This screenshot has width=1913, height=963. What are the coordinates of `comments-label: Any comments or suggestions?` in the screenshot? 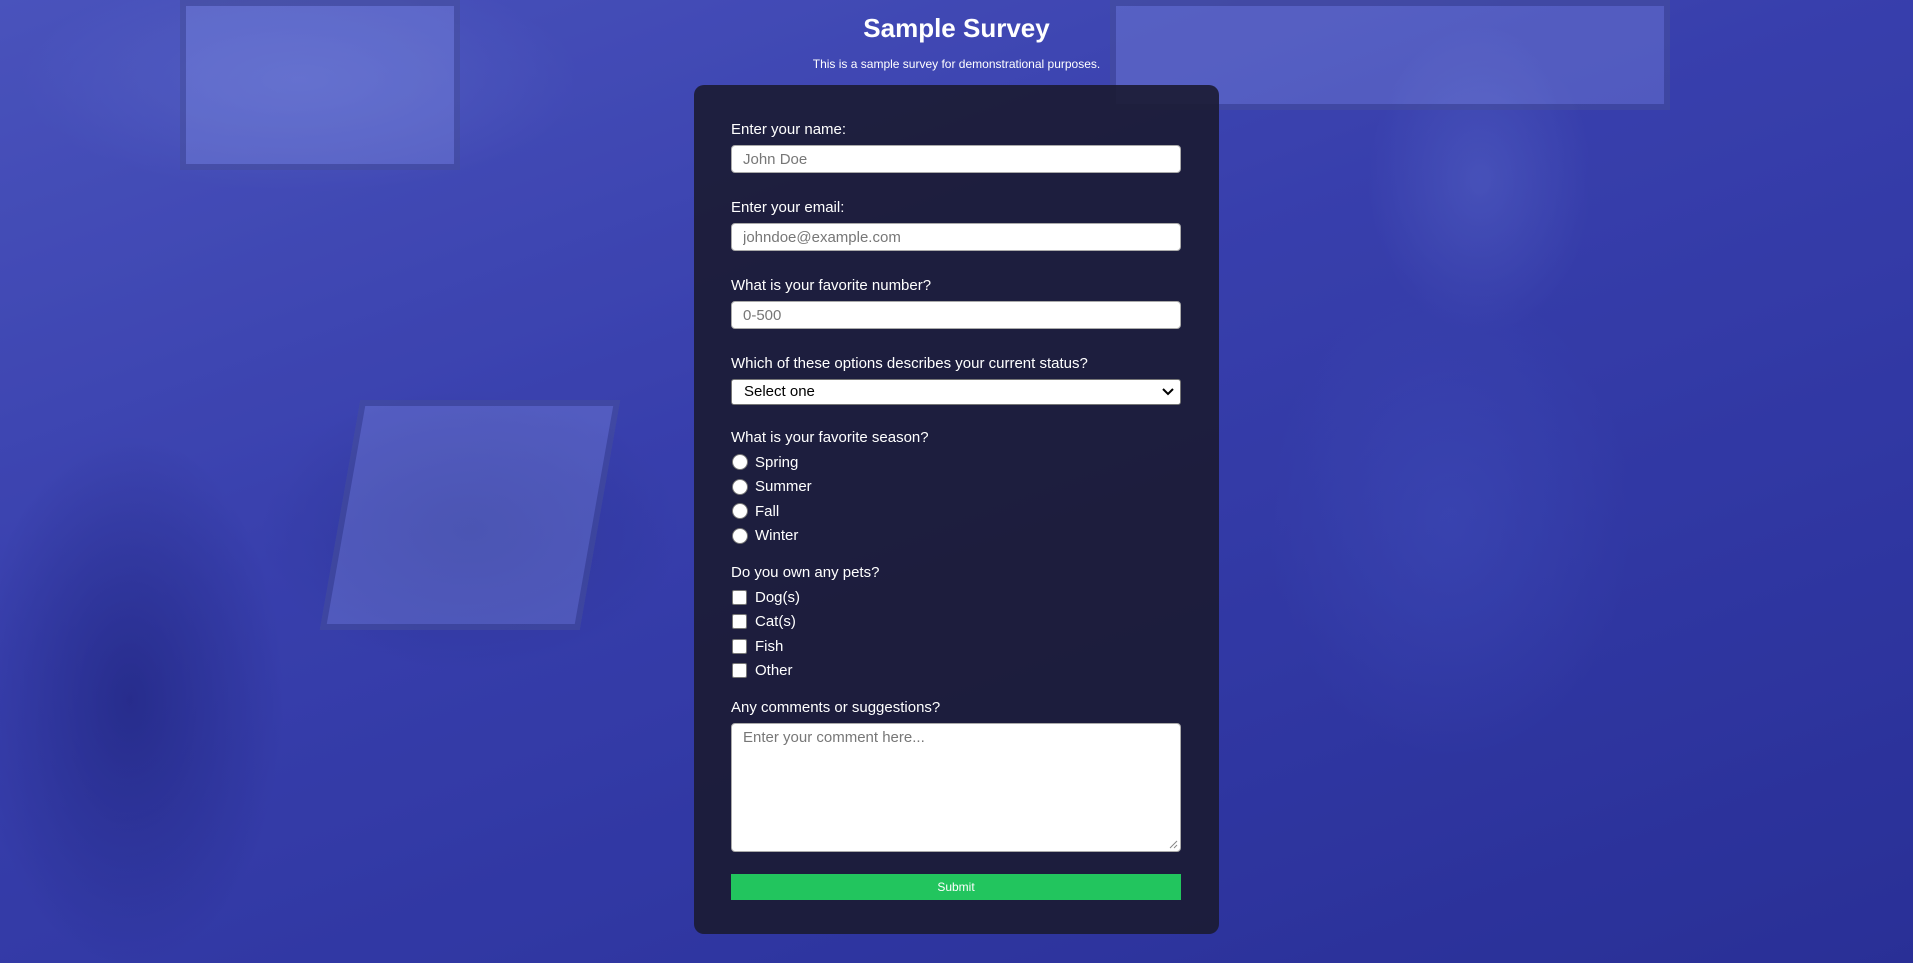 It's located at (836, 707).